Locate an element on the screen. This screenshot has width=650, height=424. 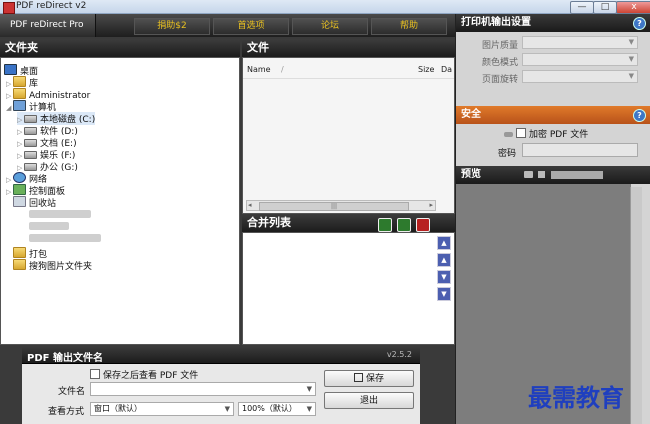
encrypt-pdf-checkbox: 加密 PDF 文件 is located at coordinates (546, 133).